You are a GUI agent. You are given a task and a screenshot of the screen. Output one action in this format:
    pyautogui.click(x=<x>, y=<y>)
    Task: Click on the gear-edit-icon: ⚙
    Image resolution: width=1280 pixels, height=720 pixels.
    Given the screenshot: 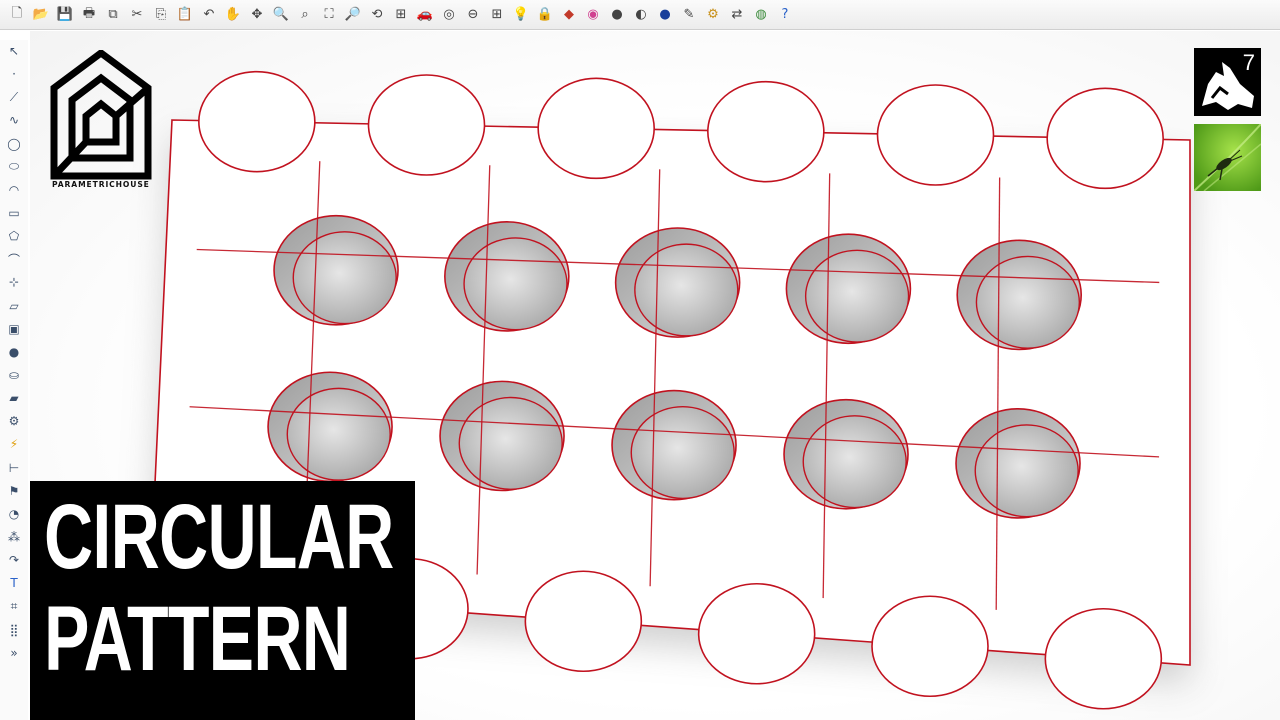 What is the action you would take?
    pyautogui.click(x=14, y=421)
    